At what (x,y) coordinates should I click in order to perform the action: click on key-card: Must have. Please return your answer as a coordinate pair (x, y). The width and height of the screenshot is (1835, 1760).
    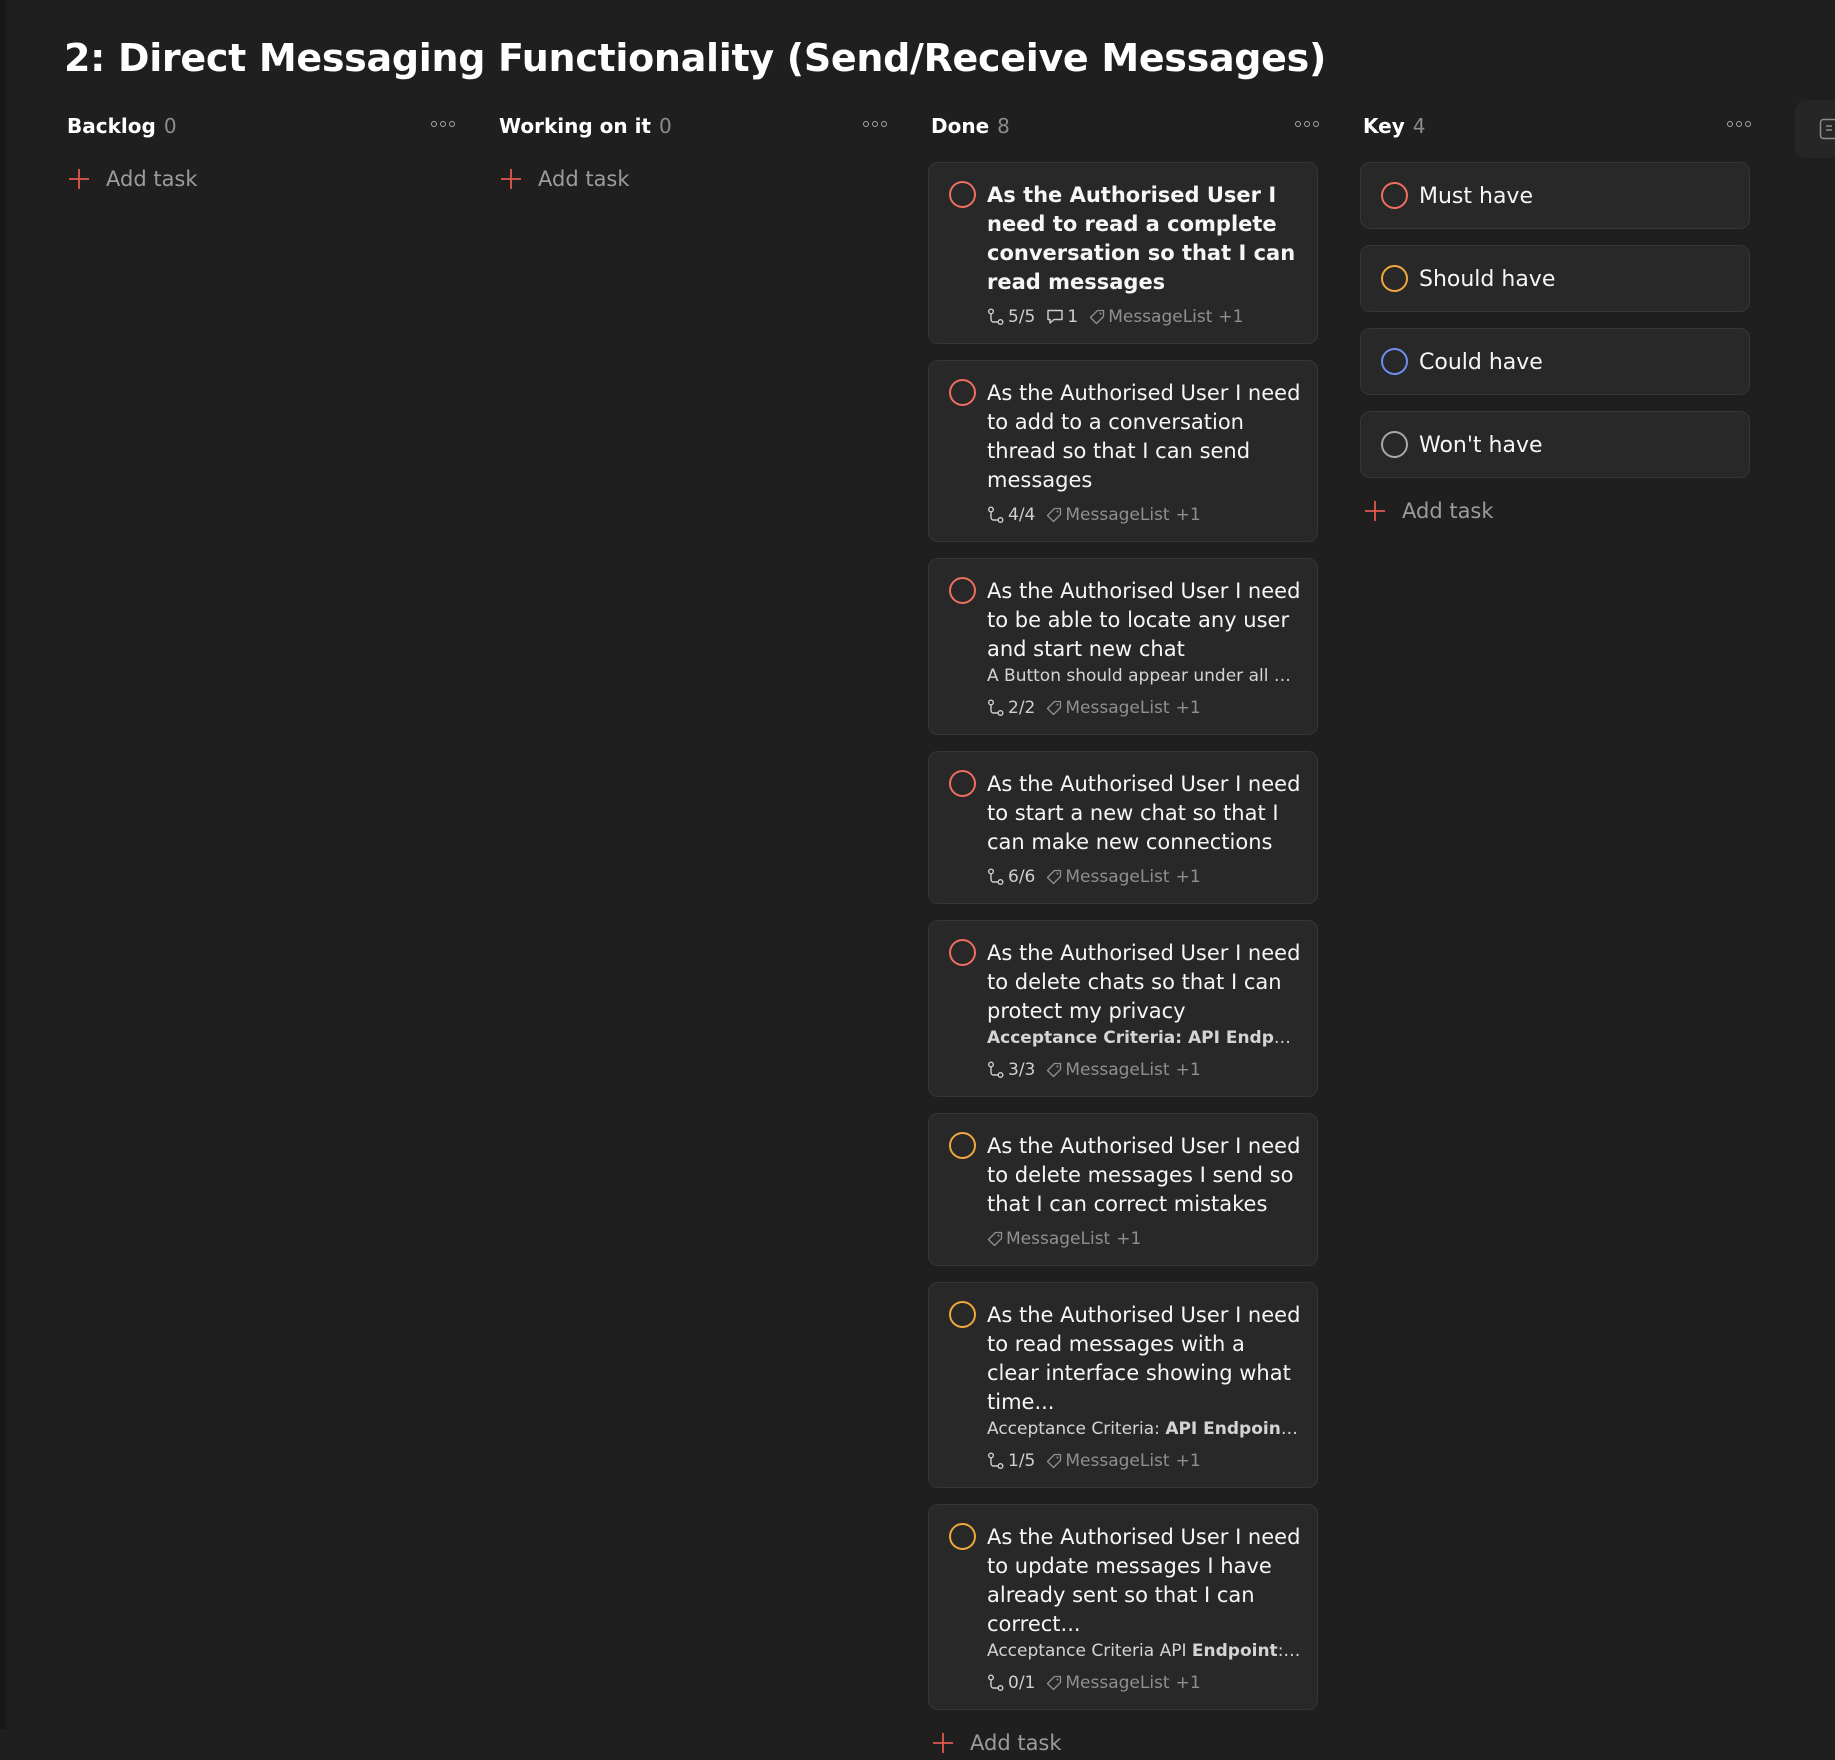
    Looking at the image, I should click on (1555, 195).